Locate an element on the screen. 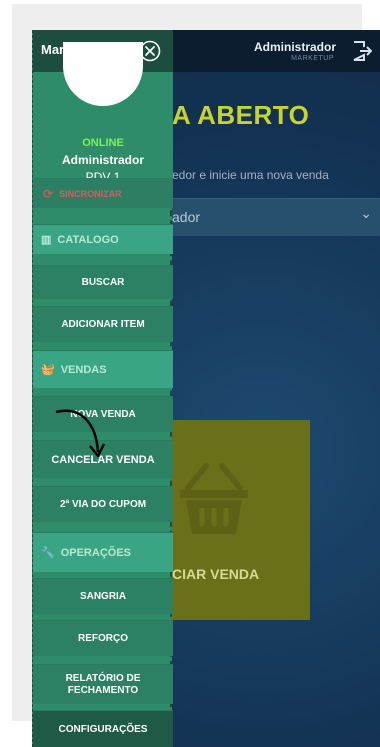 Image resolution: width=380 pixels, height=747 pixels. menu-item-add-item: ADICIONAR ITEM is located at coordinates (103, 324).